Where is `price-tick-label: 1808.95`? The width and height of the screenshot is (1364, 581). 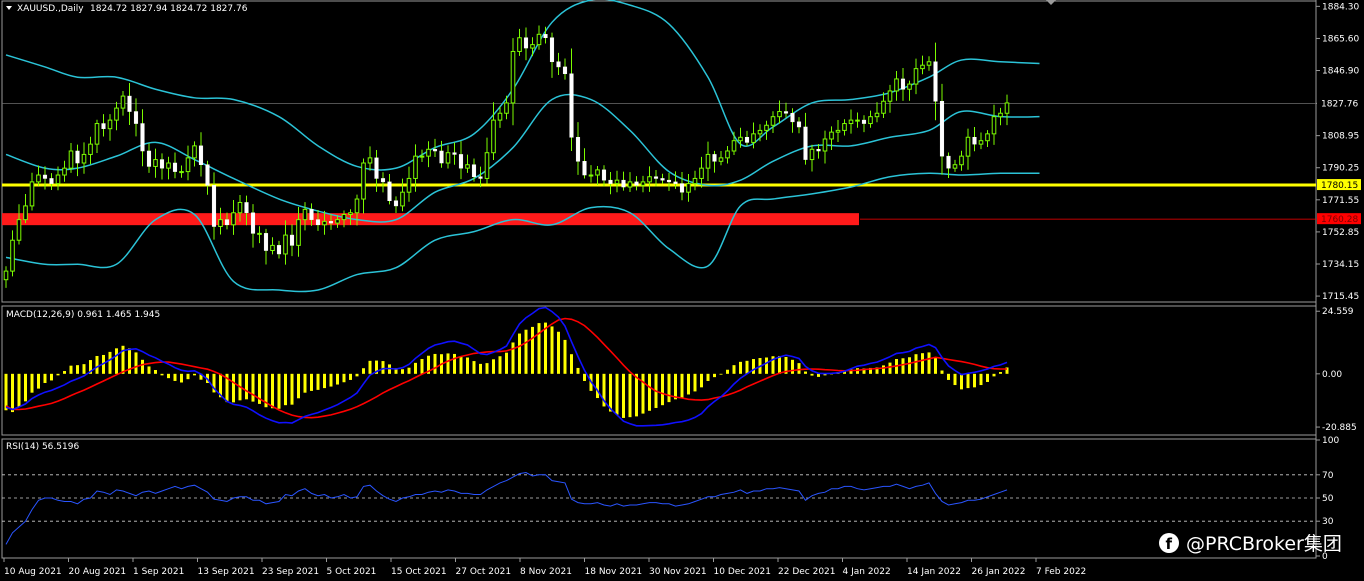 price-tick-label: 1808.95 is located at coordinates (1340, 137).